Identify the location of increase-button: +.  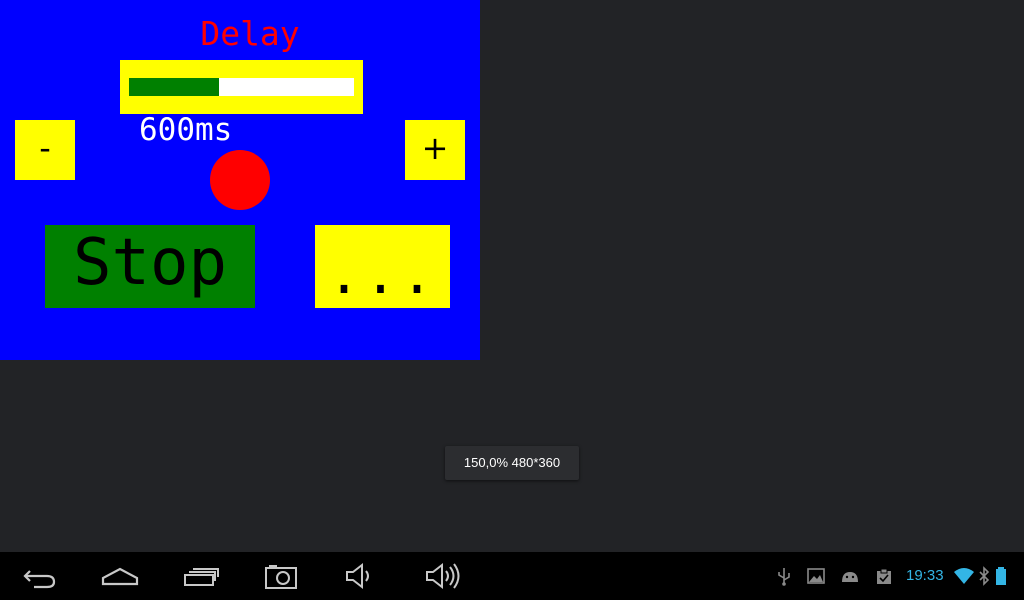
(435, 150).